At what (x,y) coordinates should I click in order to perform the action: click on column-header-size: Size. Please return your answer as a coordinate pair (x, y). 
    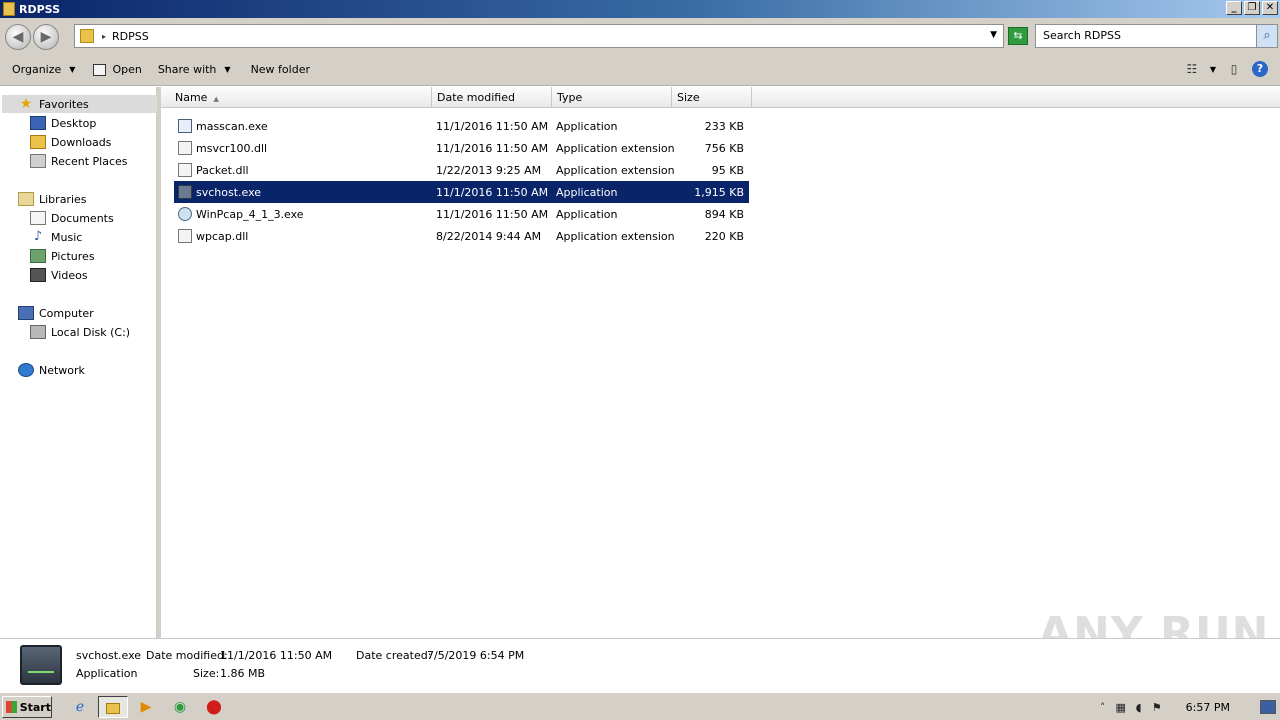
    Looking at the image, I should click on (712, 97).